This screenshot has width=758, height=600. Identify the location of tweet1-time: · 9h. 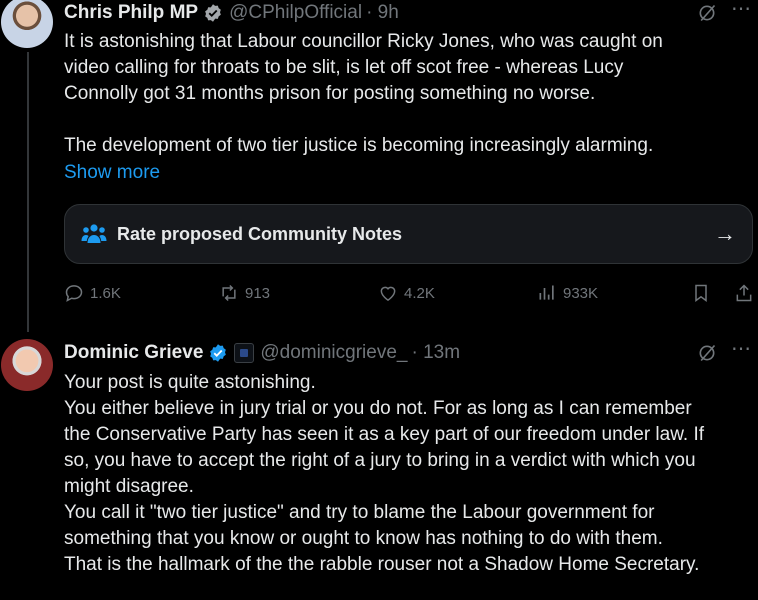
(382, 13).